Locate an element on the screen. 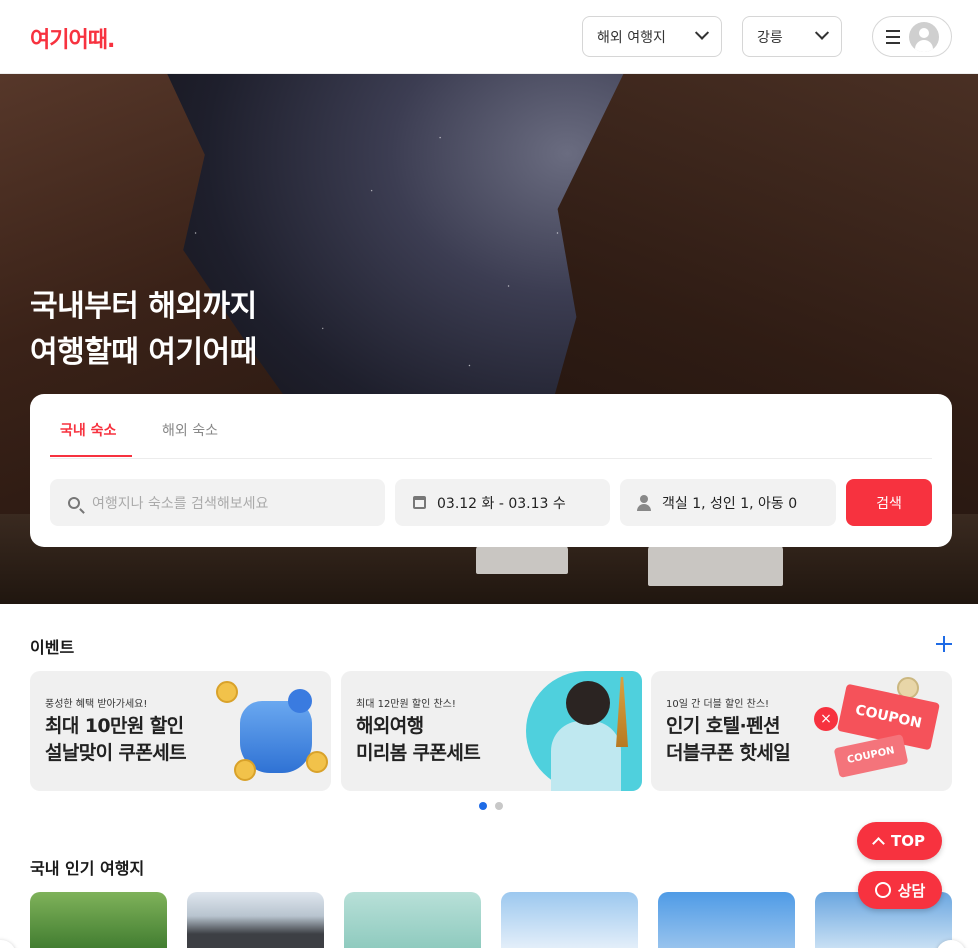 The width and height of the screenshot is (978, 948). user-menu-button is located at coordinates (912, 36).